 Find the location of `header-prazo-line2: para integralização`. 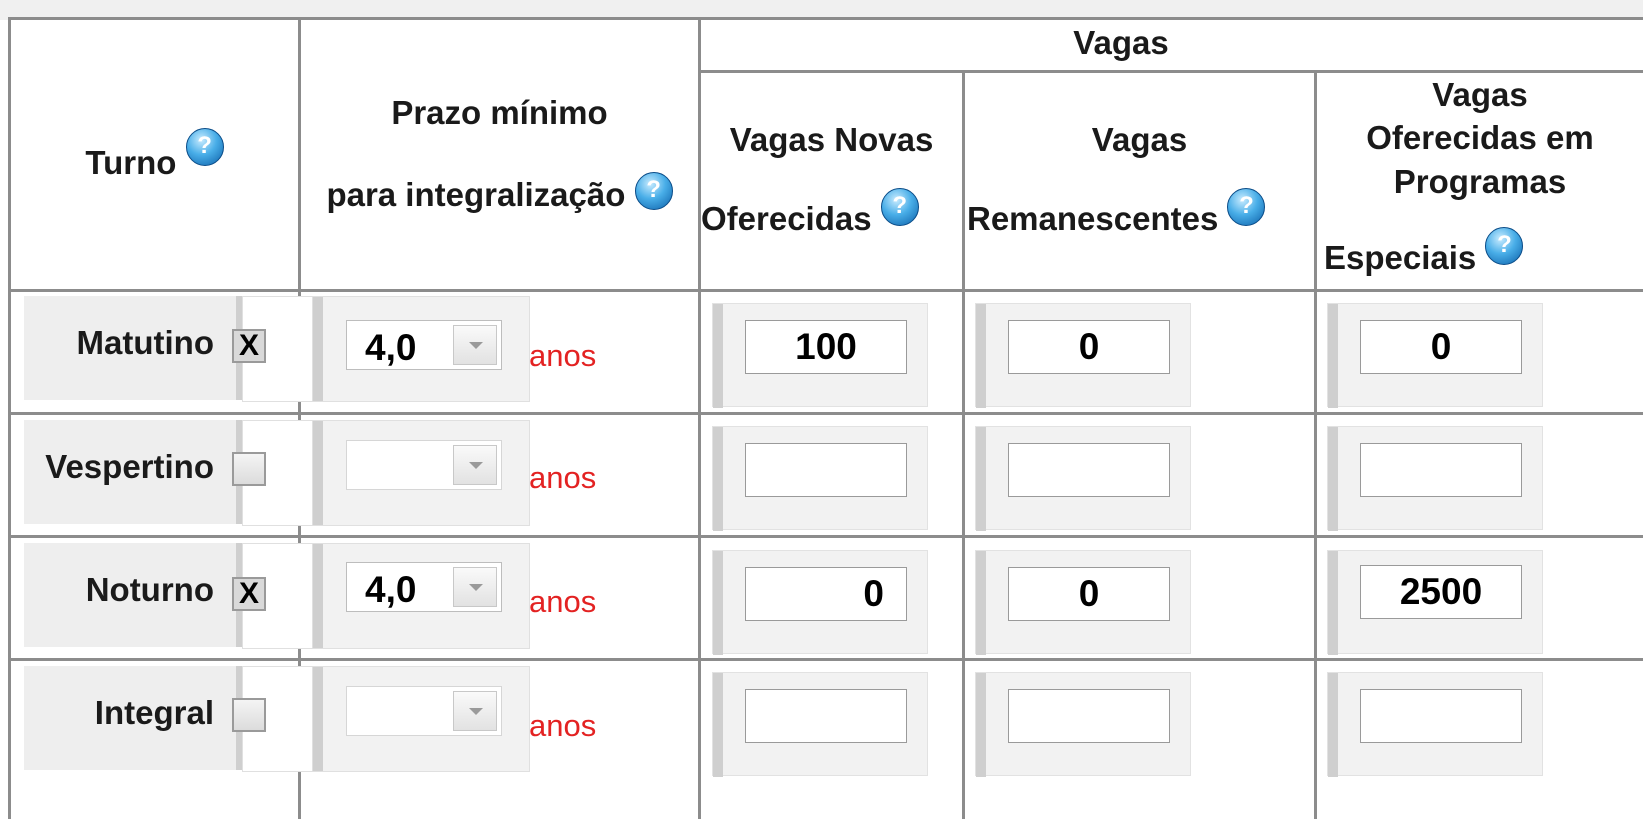

header-prazo-line2: para integralização is located at coordinates (476, 194).